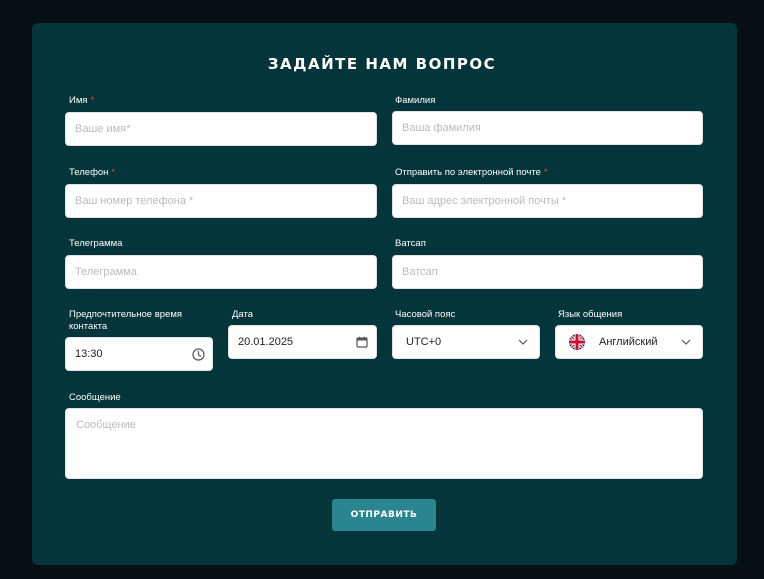 Image resolution: width=764 pixels, height=579 pixels. Describe the element at coordinates (410, 243) in the screenshot. I see `whatsapp-label: Ватсап` at that location.